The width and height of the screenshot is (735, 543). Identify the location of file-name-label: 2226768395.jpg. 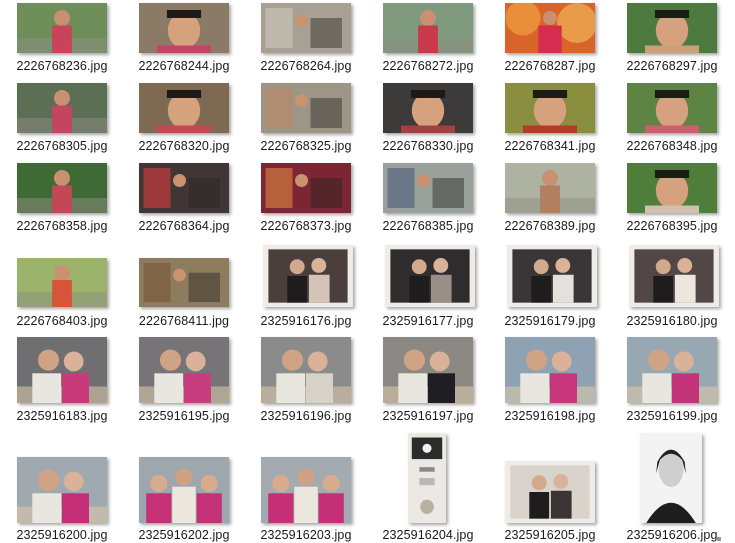
(672, 226).